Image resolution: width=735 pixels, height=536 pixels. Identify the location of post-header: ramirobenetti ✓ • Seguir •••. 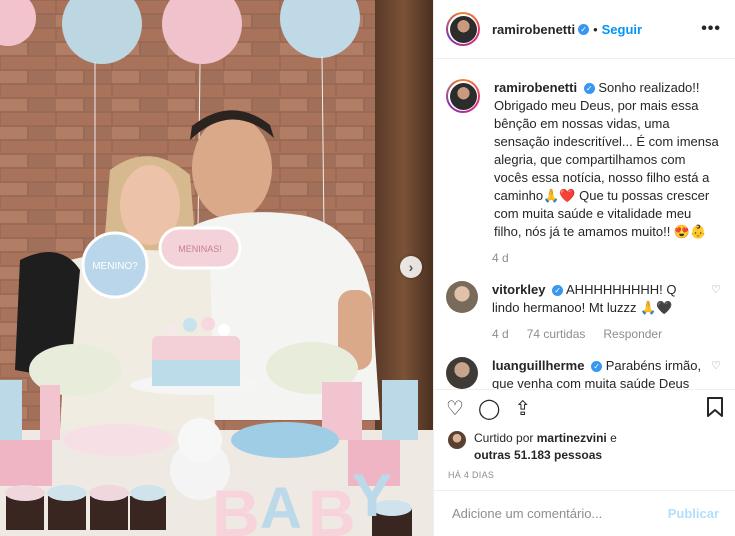
(584, 29).